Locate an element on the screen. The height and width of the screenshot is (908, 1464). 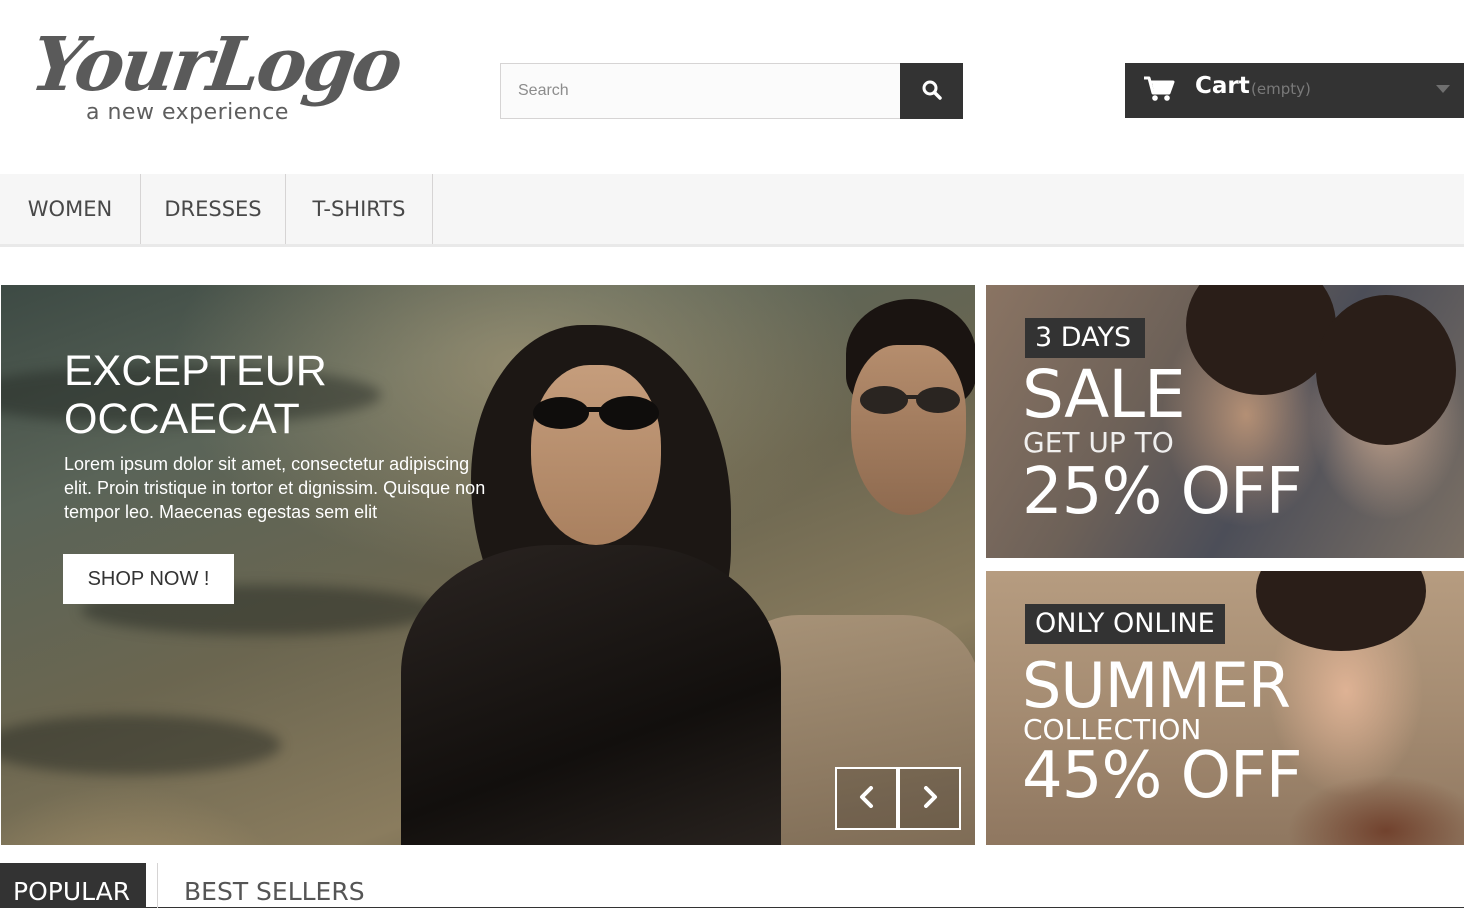
tab-popular: POPULAR is located at coordinates (73, 885).